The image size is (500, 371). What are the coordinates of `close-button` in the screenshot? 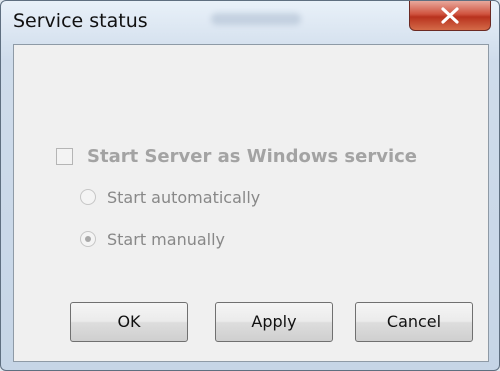 It's located at (450, 16).